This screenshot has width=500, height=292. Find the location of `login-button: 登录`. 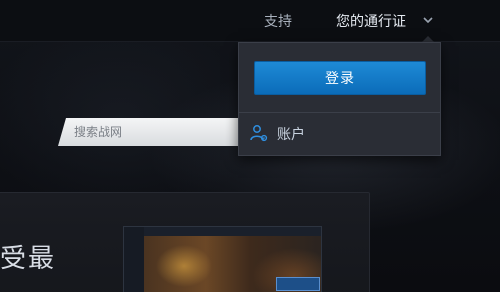

login-button: 登录 is located at coordinates (340, 78).